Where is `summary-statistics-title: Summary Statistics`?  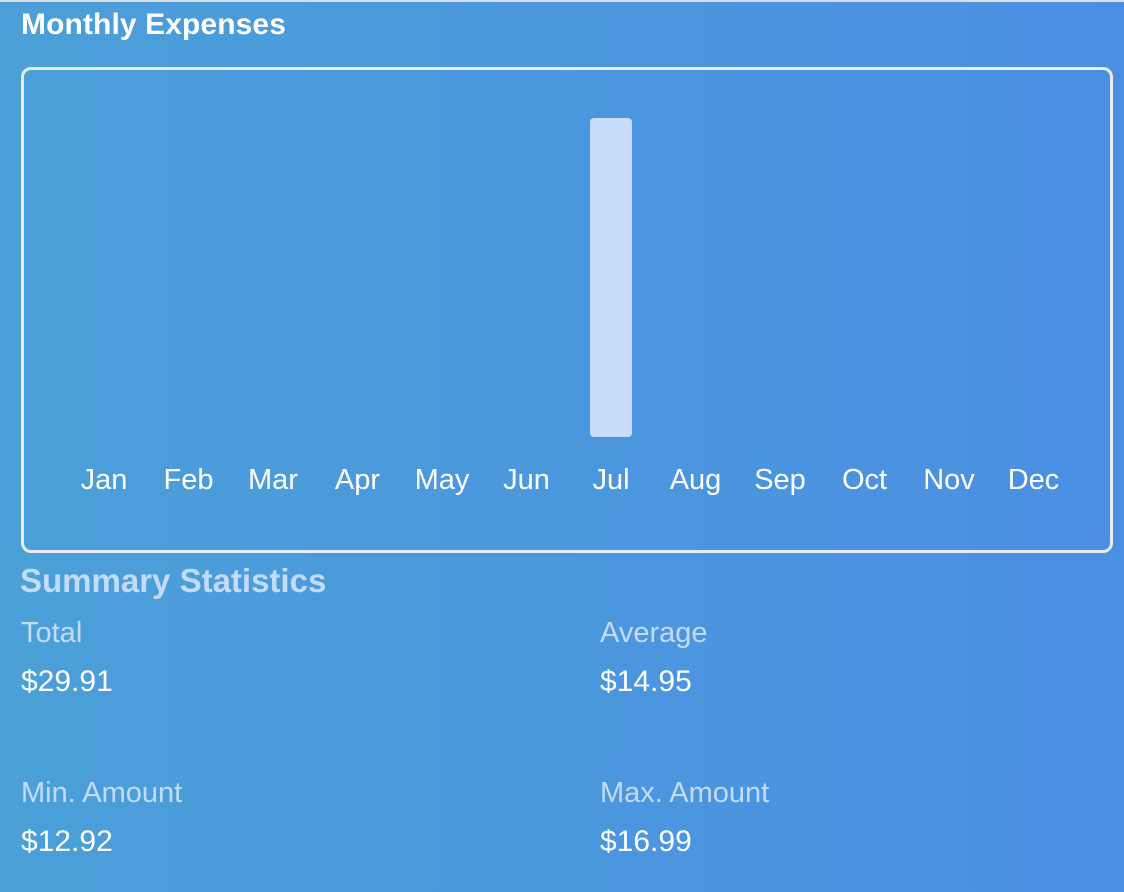 summary-statistics-title: Summary Statistics is located at coordinates (173, 580).